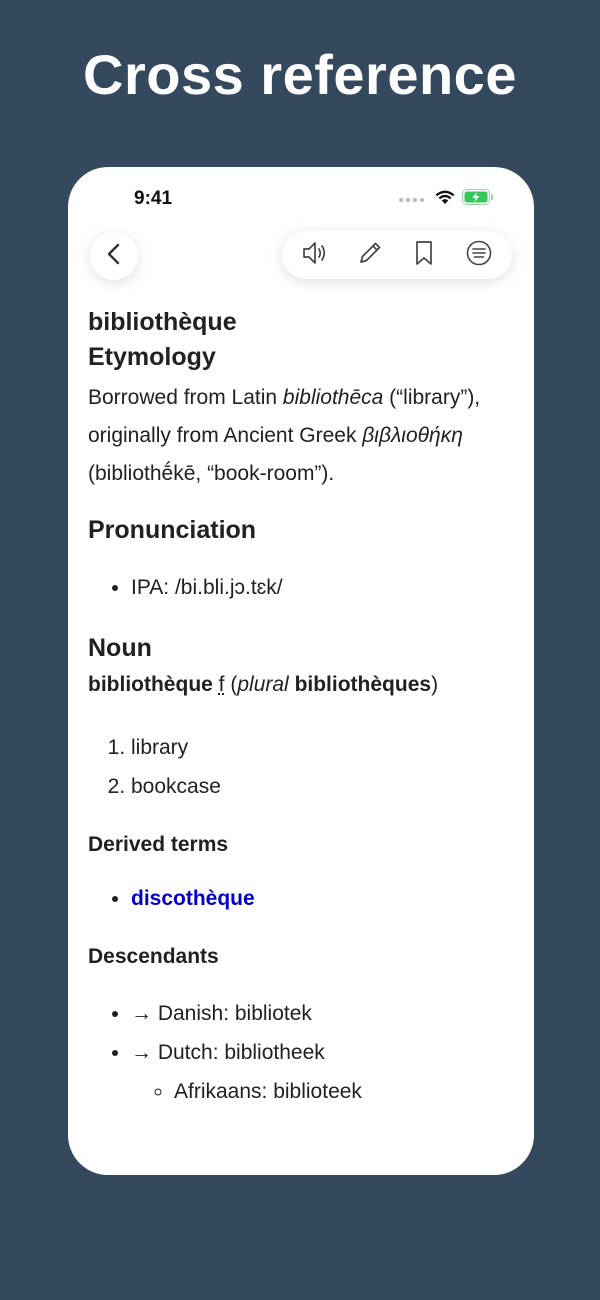 The height and width of the screenshot is (1300, 600). I want to click on chevron-left-icon, so click(114, 256).